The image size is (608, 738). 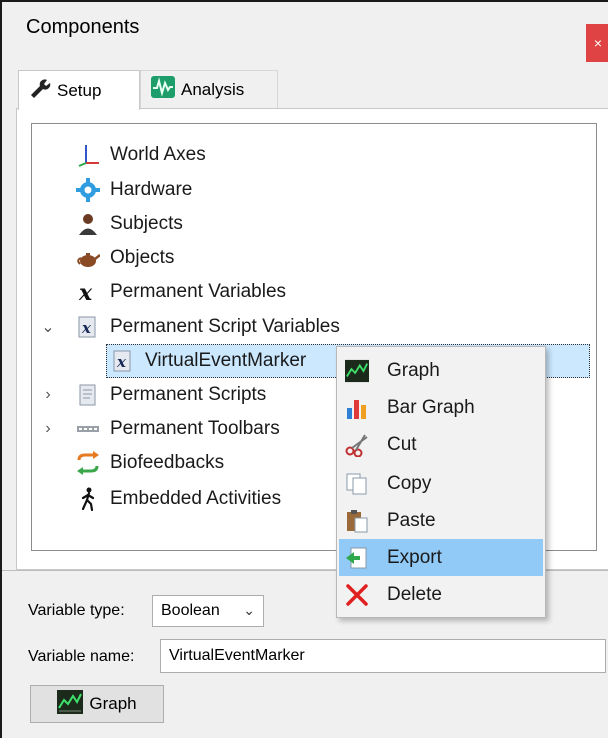 What do you see at coordinates (357, 408) in the screenshot?
I see `bar-graph-icon` at bounding box center [357, 408].